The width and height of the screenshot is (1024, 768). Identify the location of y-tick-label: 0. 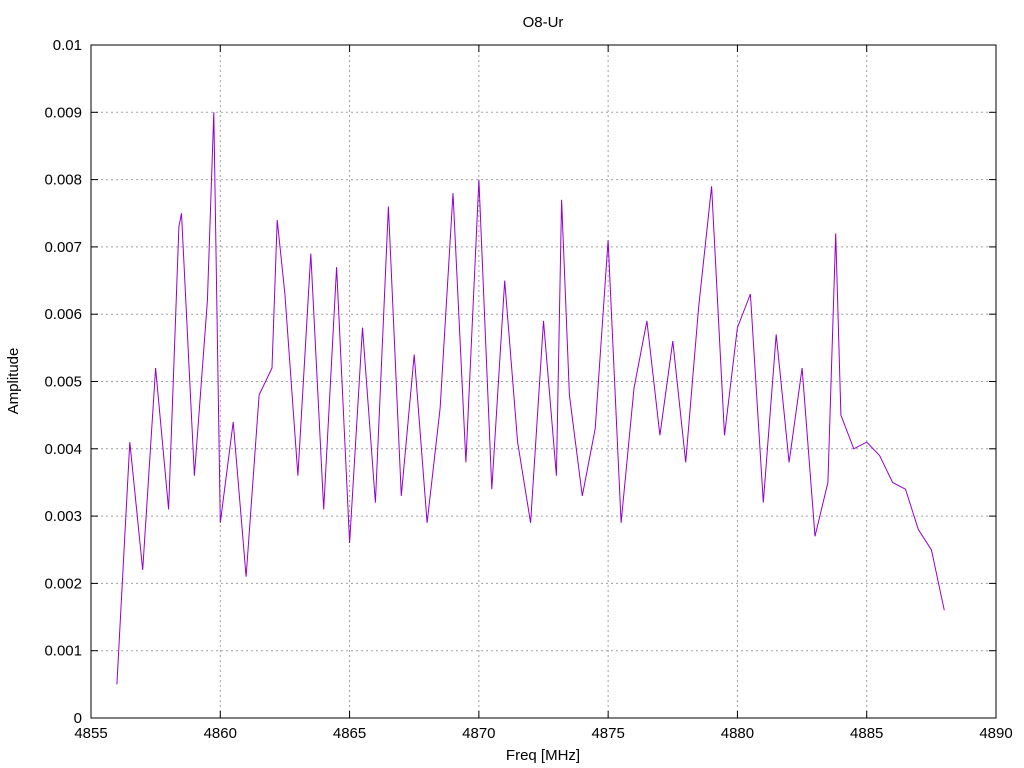
(78, 718).